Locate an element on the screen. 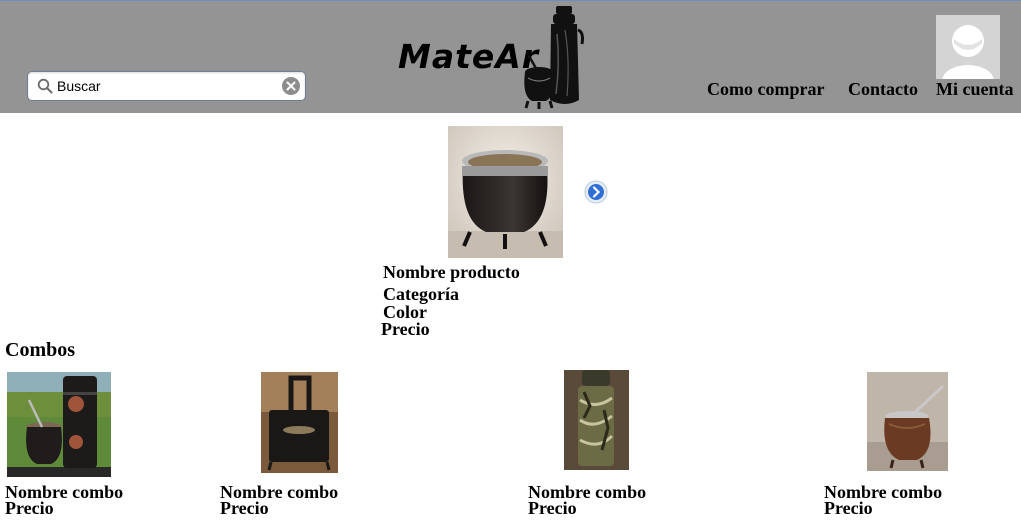 This screenshot has width=1021, height=530. product-name: Nombre producto is located at coordinates (451, 272).